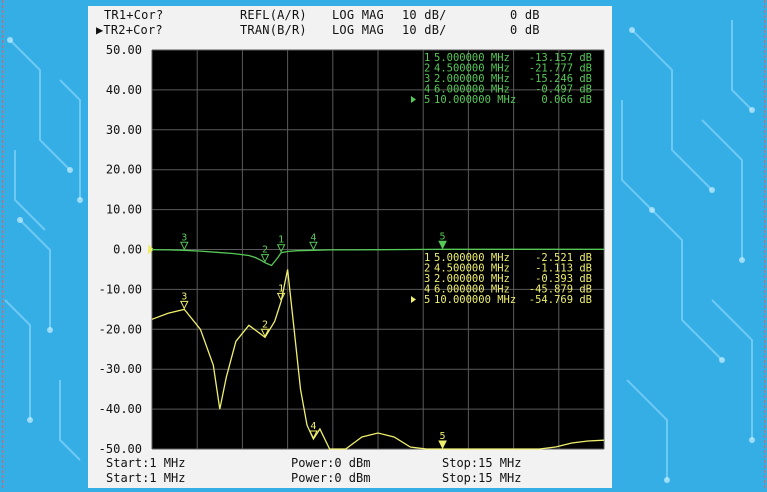 The height and width of the screenshot is (492, 767). What do you see at coordinates (566, 100) in the screenshot?
I see `marker-readout-value: 0.066 dB` at bounding box center [566, 100].